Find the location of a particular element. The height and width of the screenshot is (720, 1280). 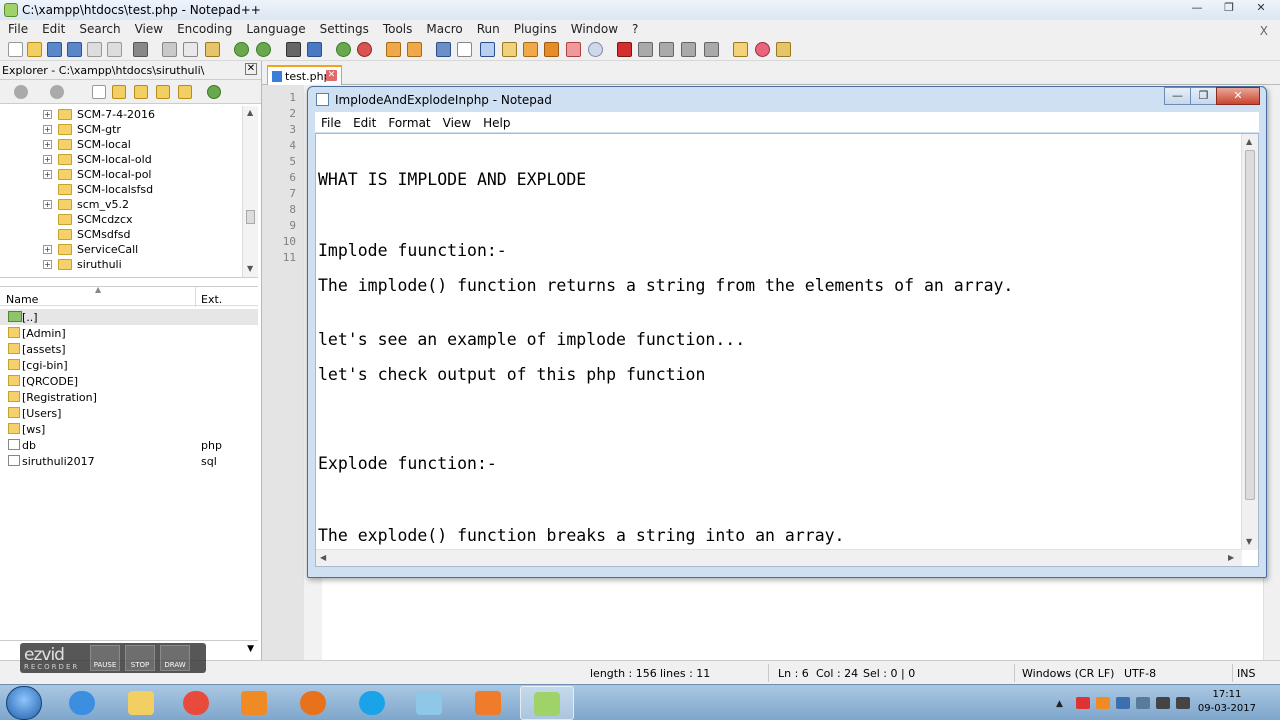

redo-icon is located at coordinates (263, 49).